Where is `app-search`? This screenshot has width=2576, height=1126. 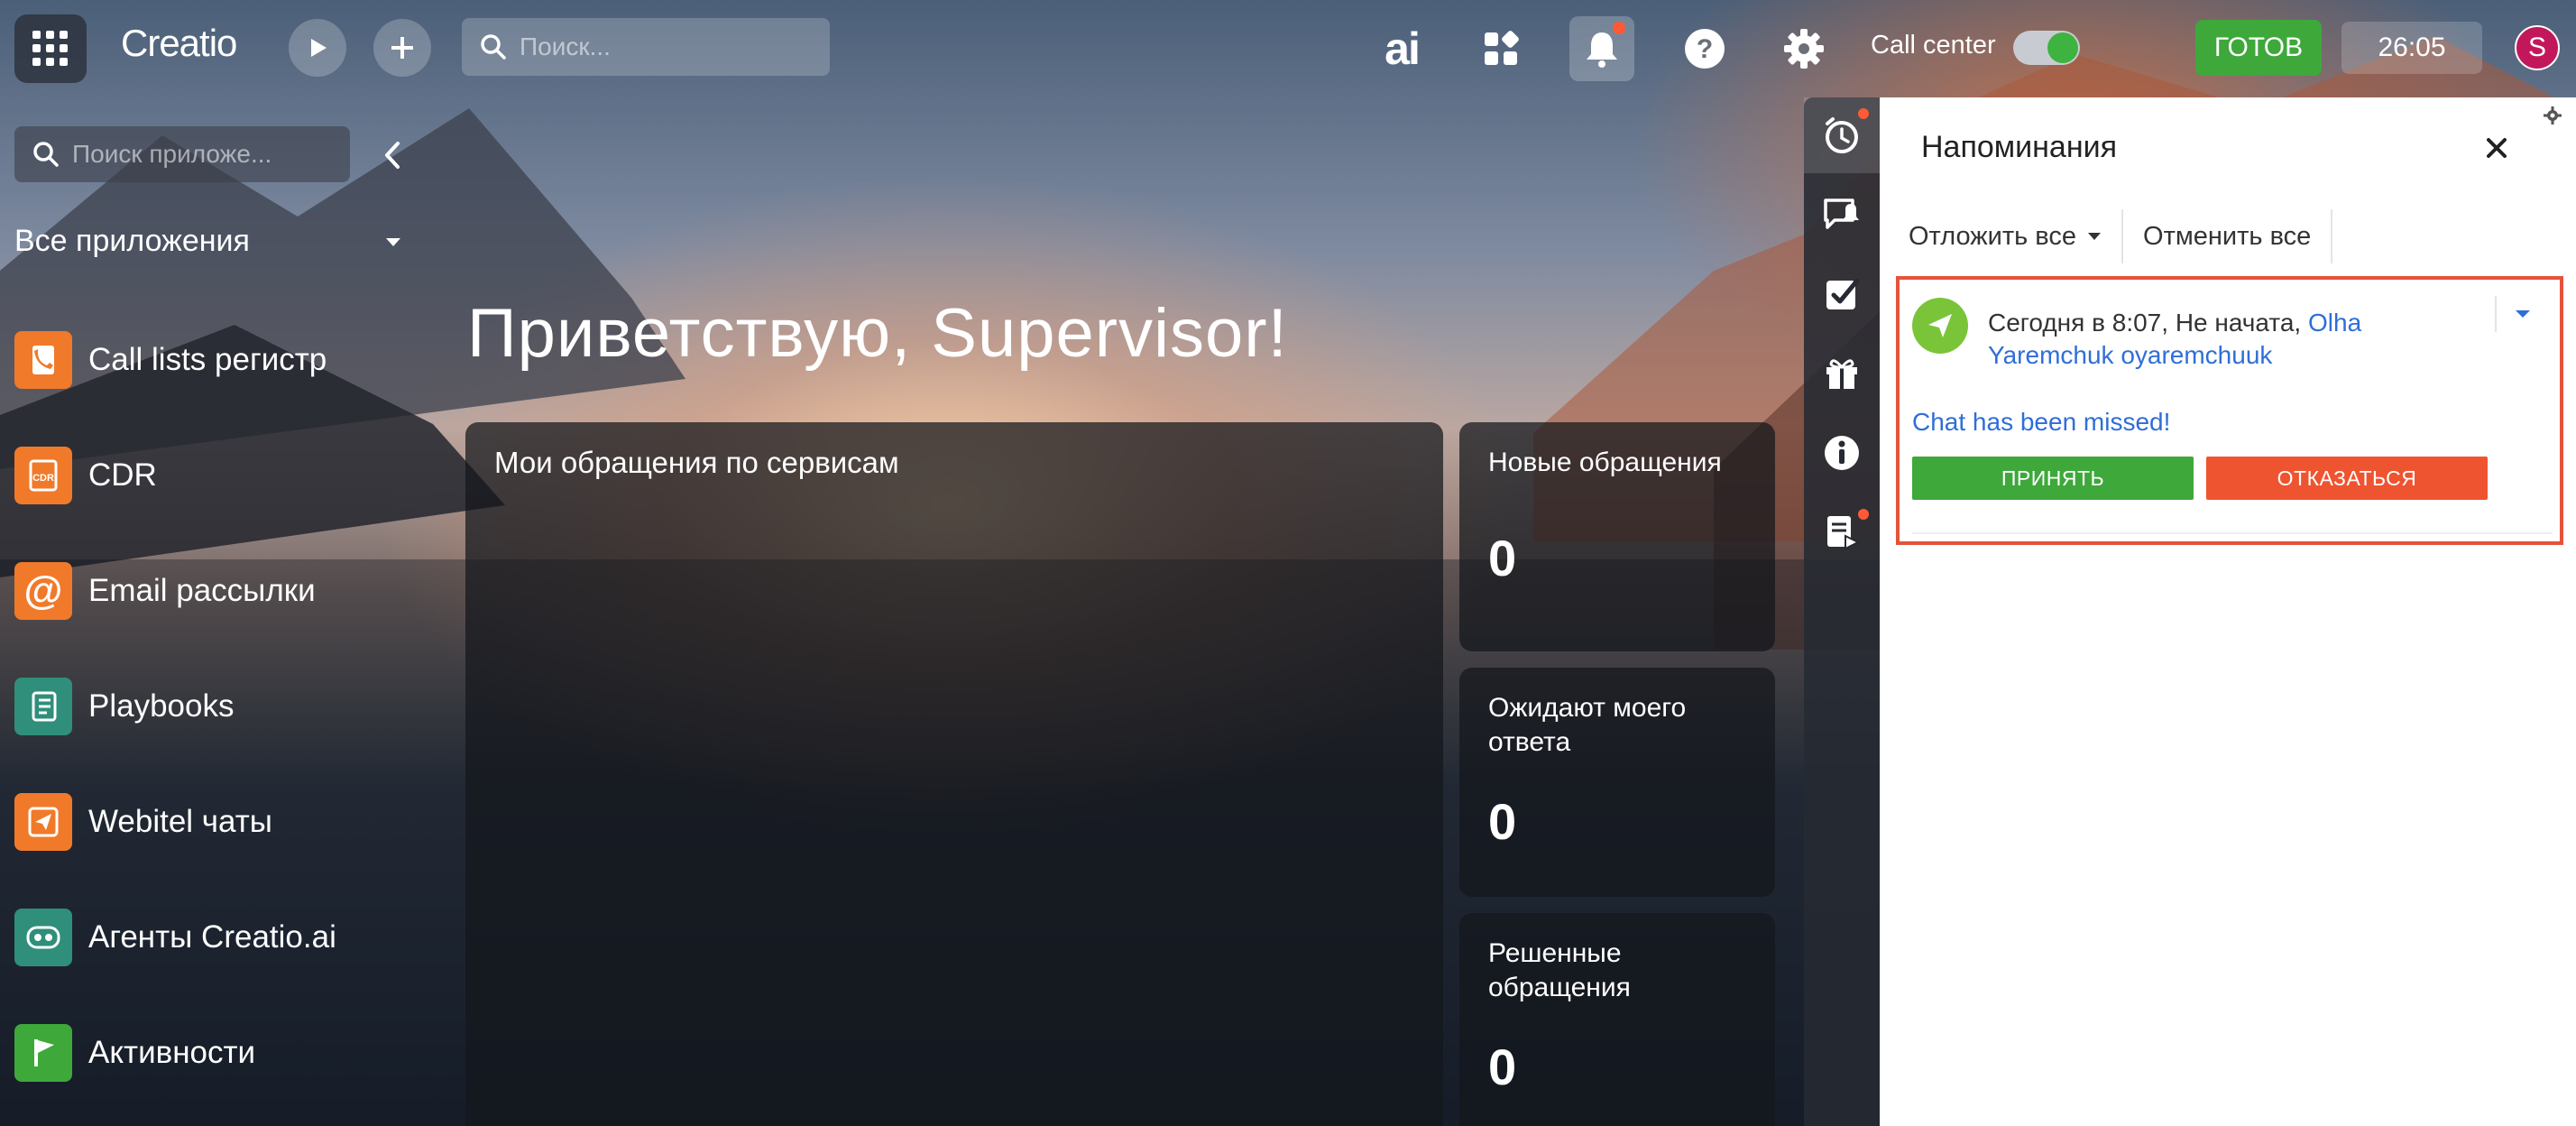
app-search is located at coordinates (182, 154).